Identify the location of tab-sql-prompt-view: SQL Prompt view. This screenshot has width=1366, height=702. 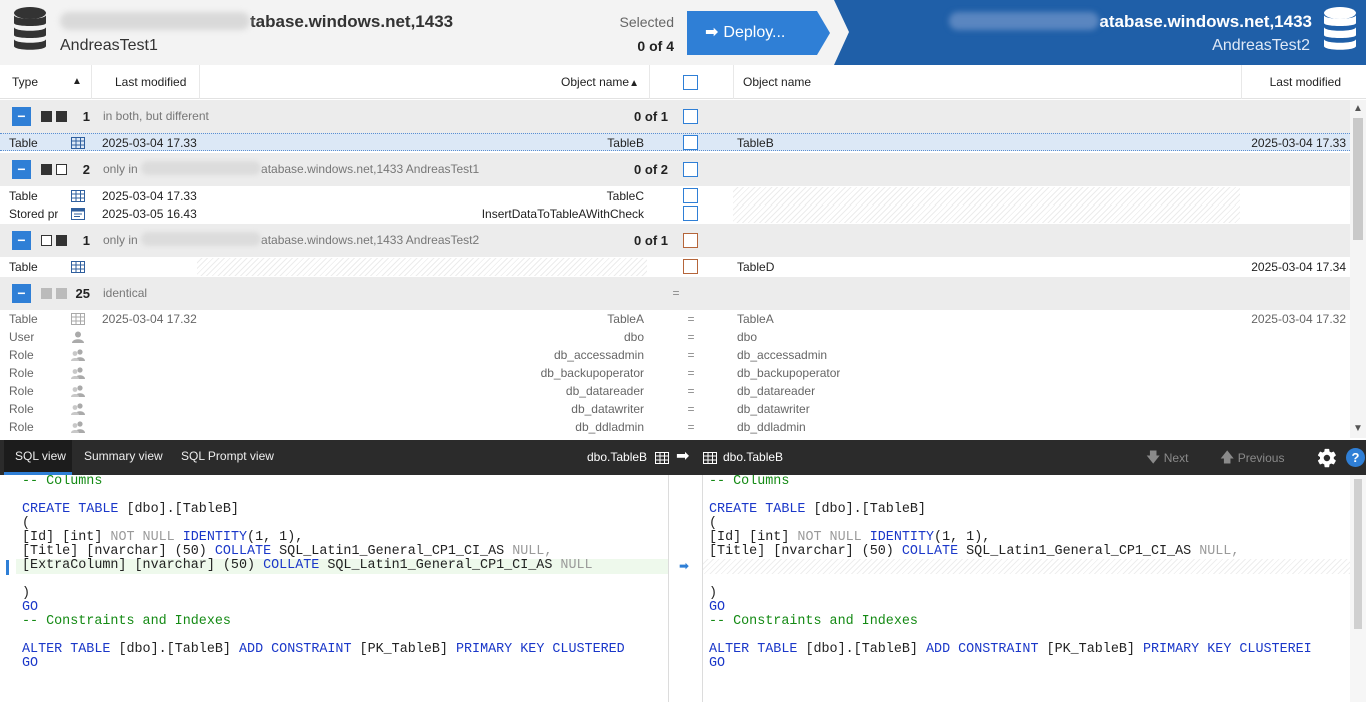
(227, 457).